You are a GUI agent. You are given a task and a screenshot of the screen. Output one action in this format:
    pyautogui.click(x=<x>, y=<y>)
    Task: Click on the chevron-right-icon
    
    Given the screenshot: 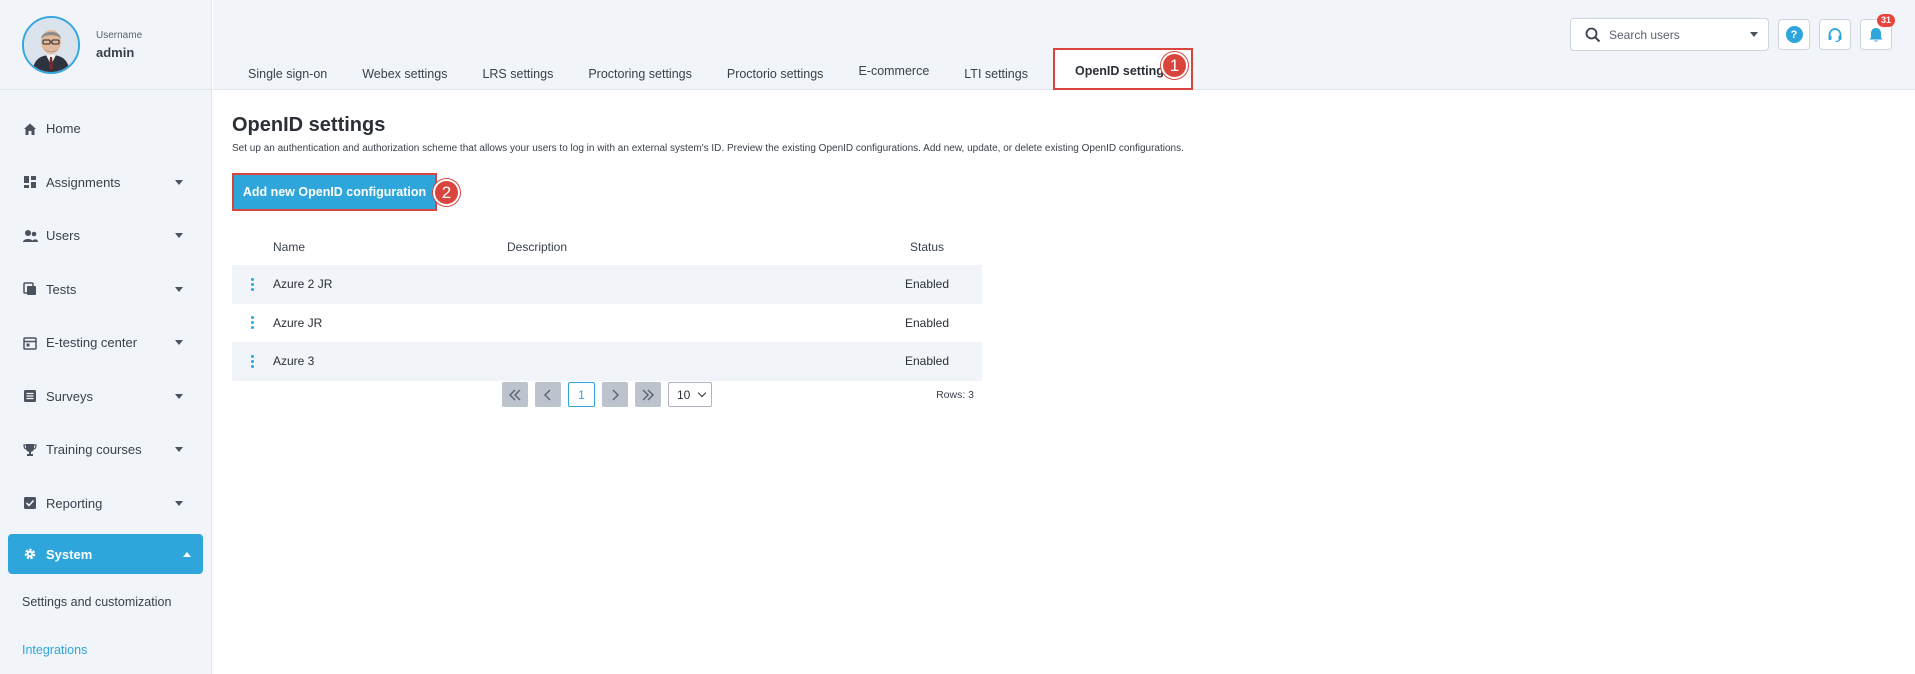 What is the action you would take?
    pyautogui.click(x=615, y=394)
    